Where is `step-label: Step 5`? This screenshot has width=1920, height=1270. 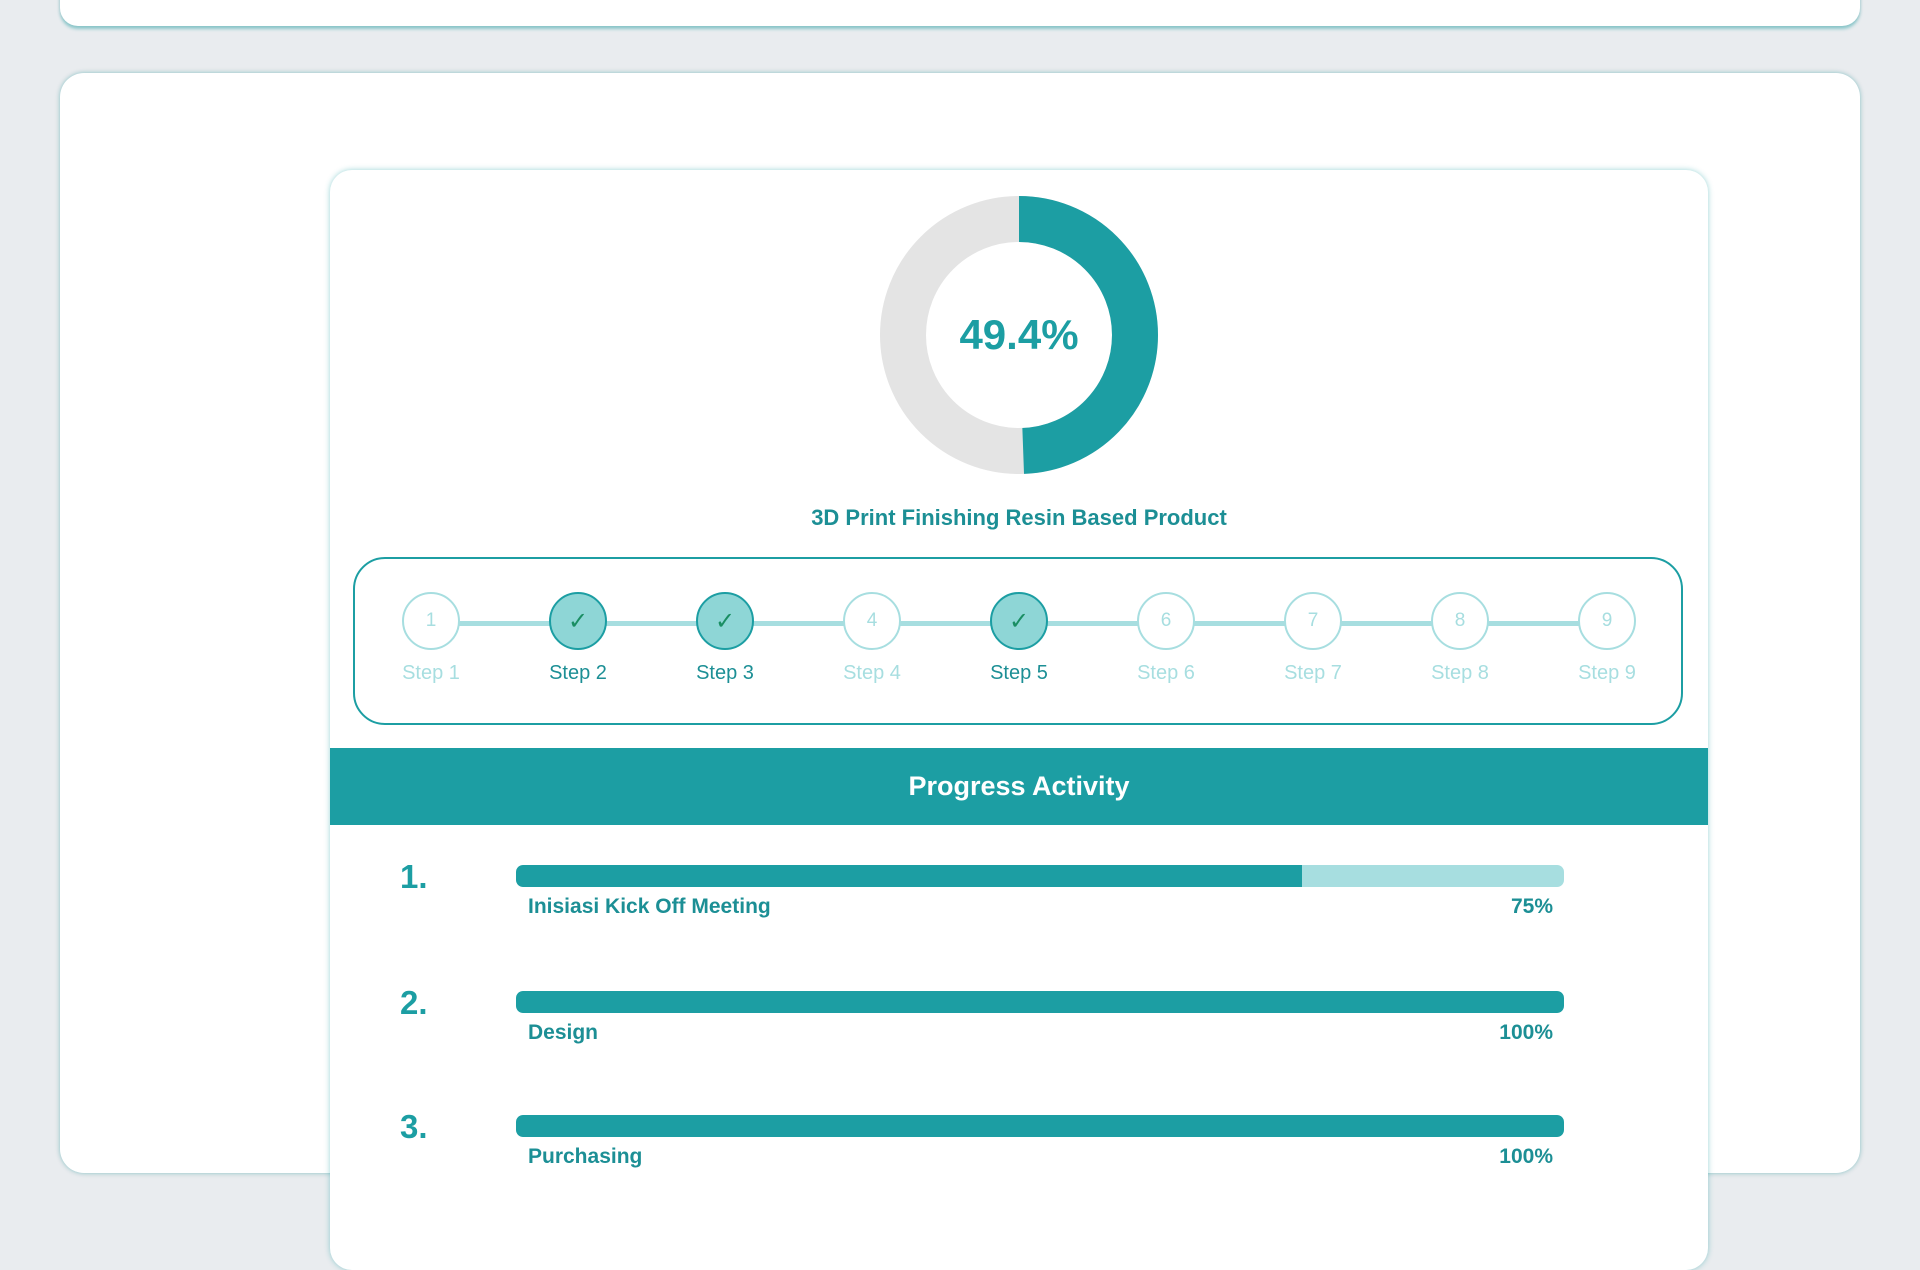 step-label: Step 5 is located at coordinates (1019, 673).